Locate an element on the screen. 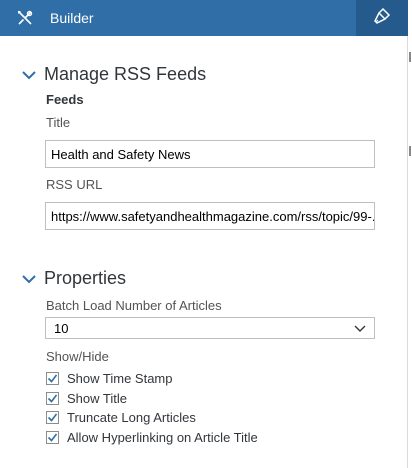 The image size is (412, 468). feed-title-input: Health and Safety News is located at coordinates (210, 154).